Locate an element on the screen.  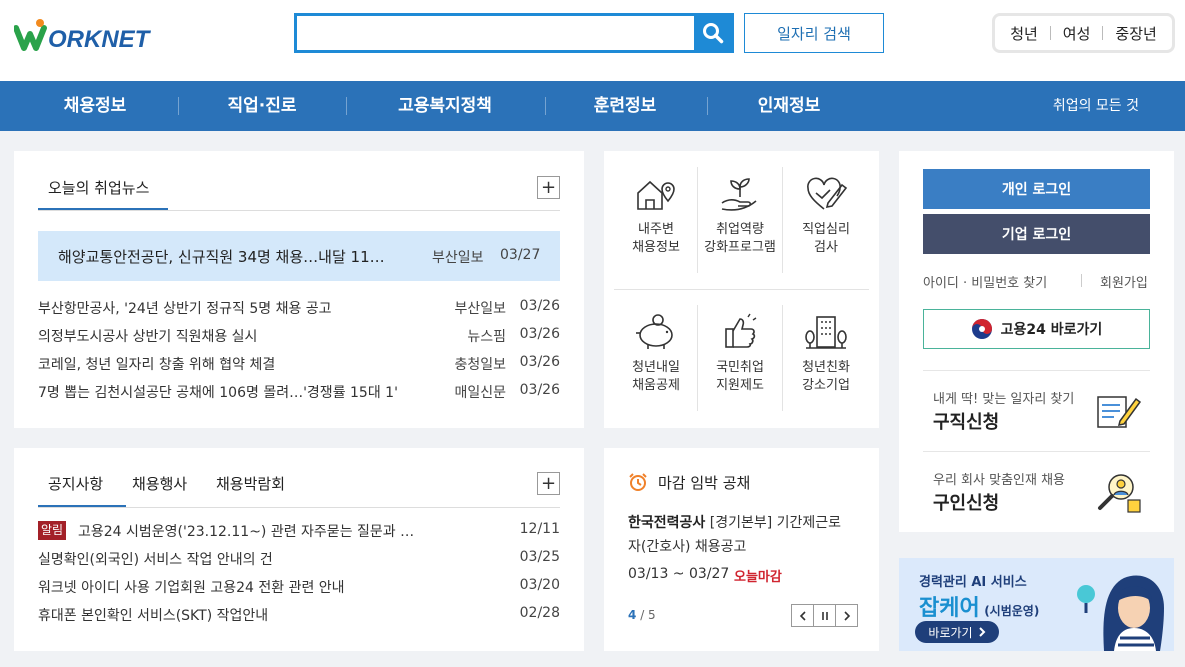
notice-date: 02/28 is located at coordinates (539, 613).